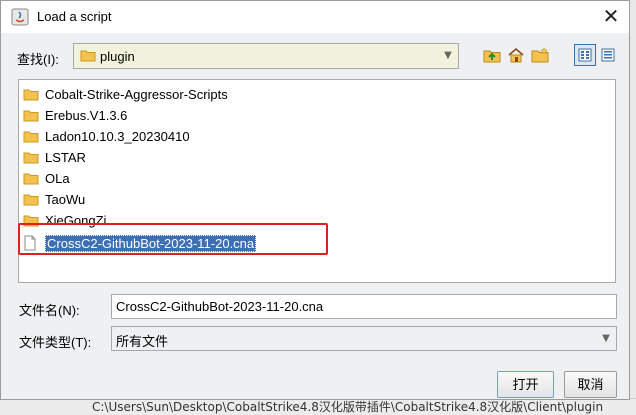 This screenshot has height=415, width=636. Describe the element at coordinates (65, 157) in the screenshot. I see `list-item-label: LSTAR` at that location.